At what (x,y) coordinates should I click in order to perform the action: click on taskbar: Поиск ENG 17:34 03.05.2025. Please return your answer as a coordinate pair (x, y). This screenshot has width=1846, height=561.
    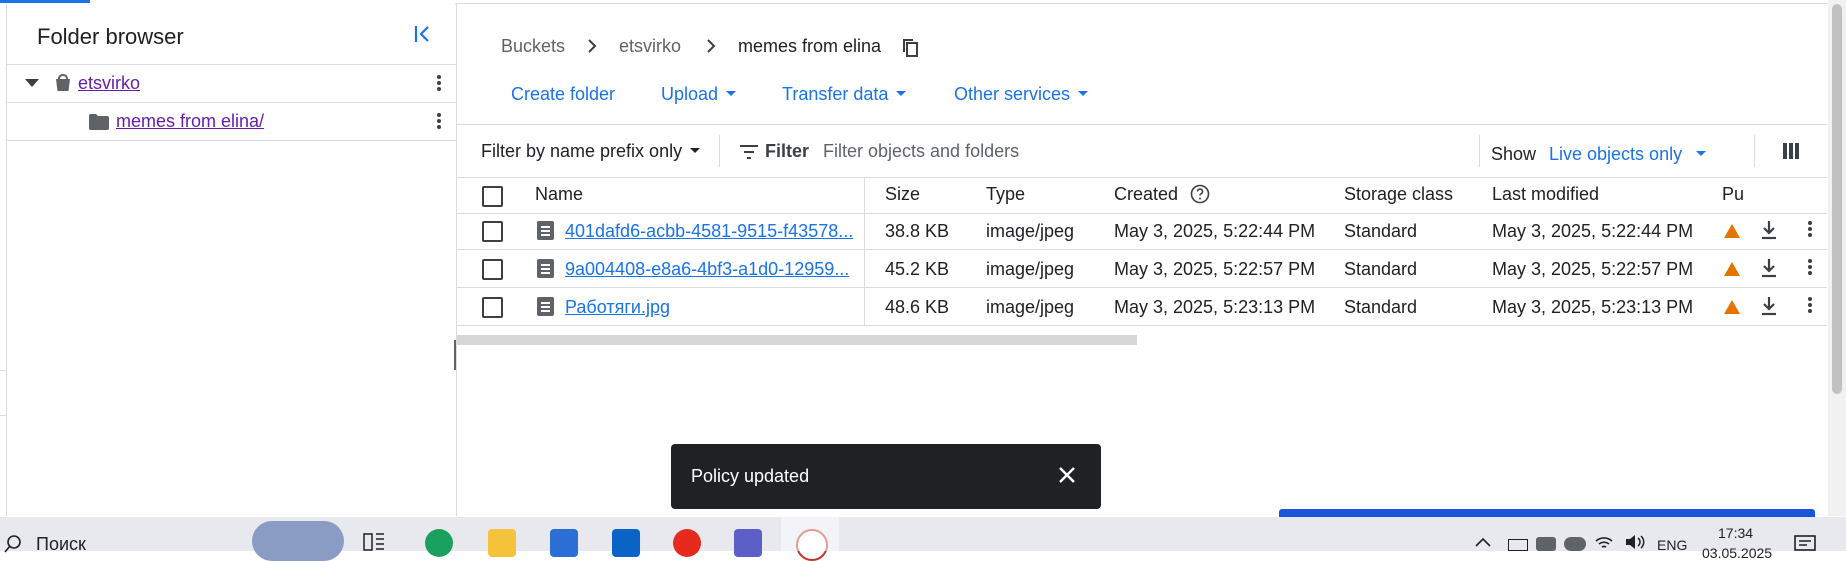
    Looking at the image, I should click on (923, 539).